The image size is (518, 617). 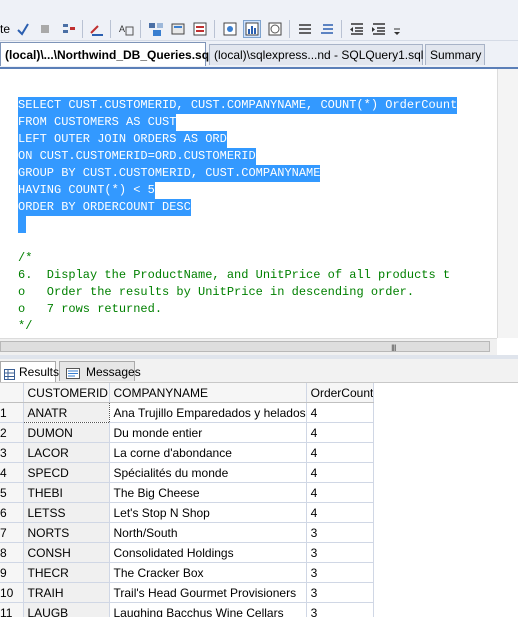 What do you see at coordinates (455, 54) in the screenshot?
I see `tab-summary: Summary` at bounding box center [455, 54].